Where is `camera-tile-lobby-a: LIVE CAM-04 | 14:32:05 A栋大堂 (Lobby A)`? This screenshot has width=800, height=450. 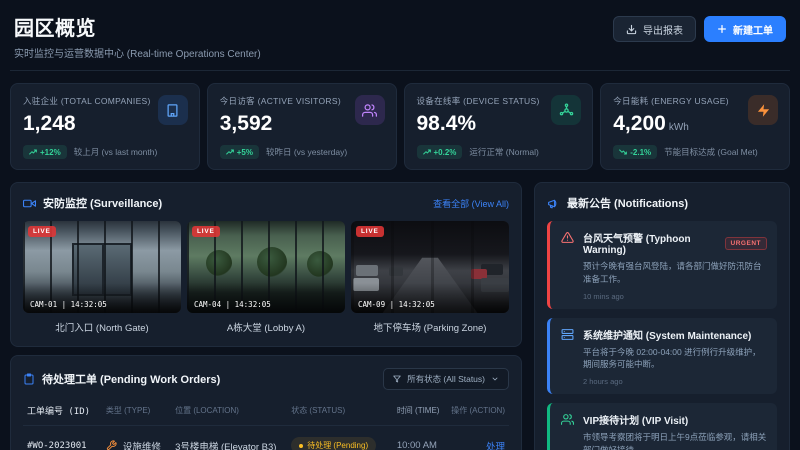
camera-tile-lobby-a: LIVE CAM-04 | 14:32:05 A栋大堂 (Lobby A) is located at coordinates (266, 277).